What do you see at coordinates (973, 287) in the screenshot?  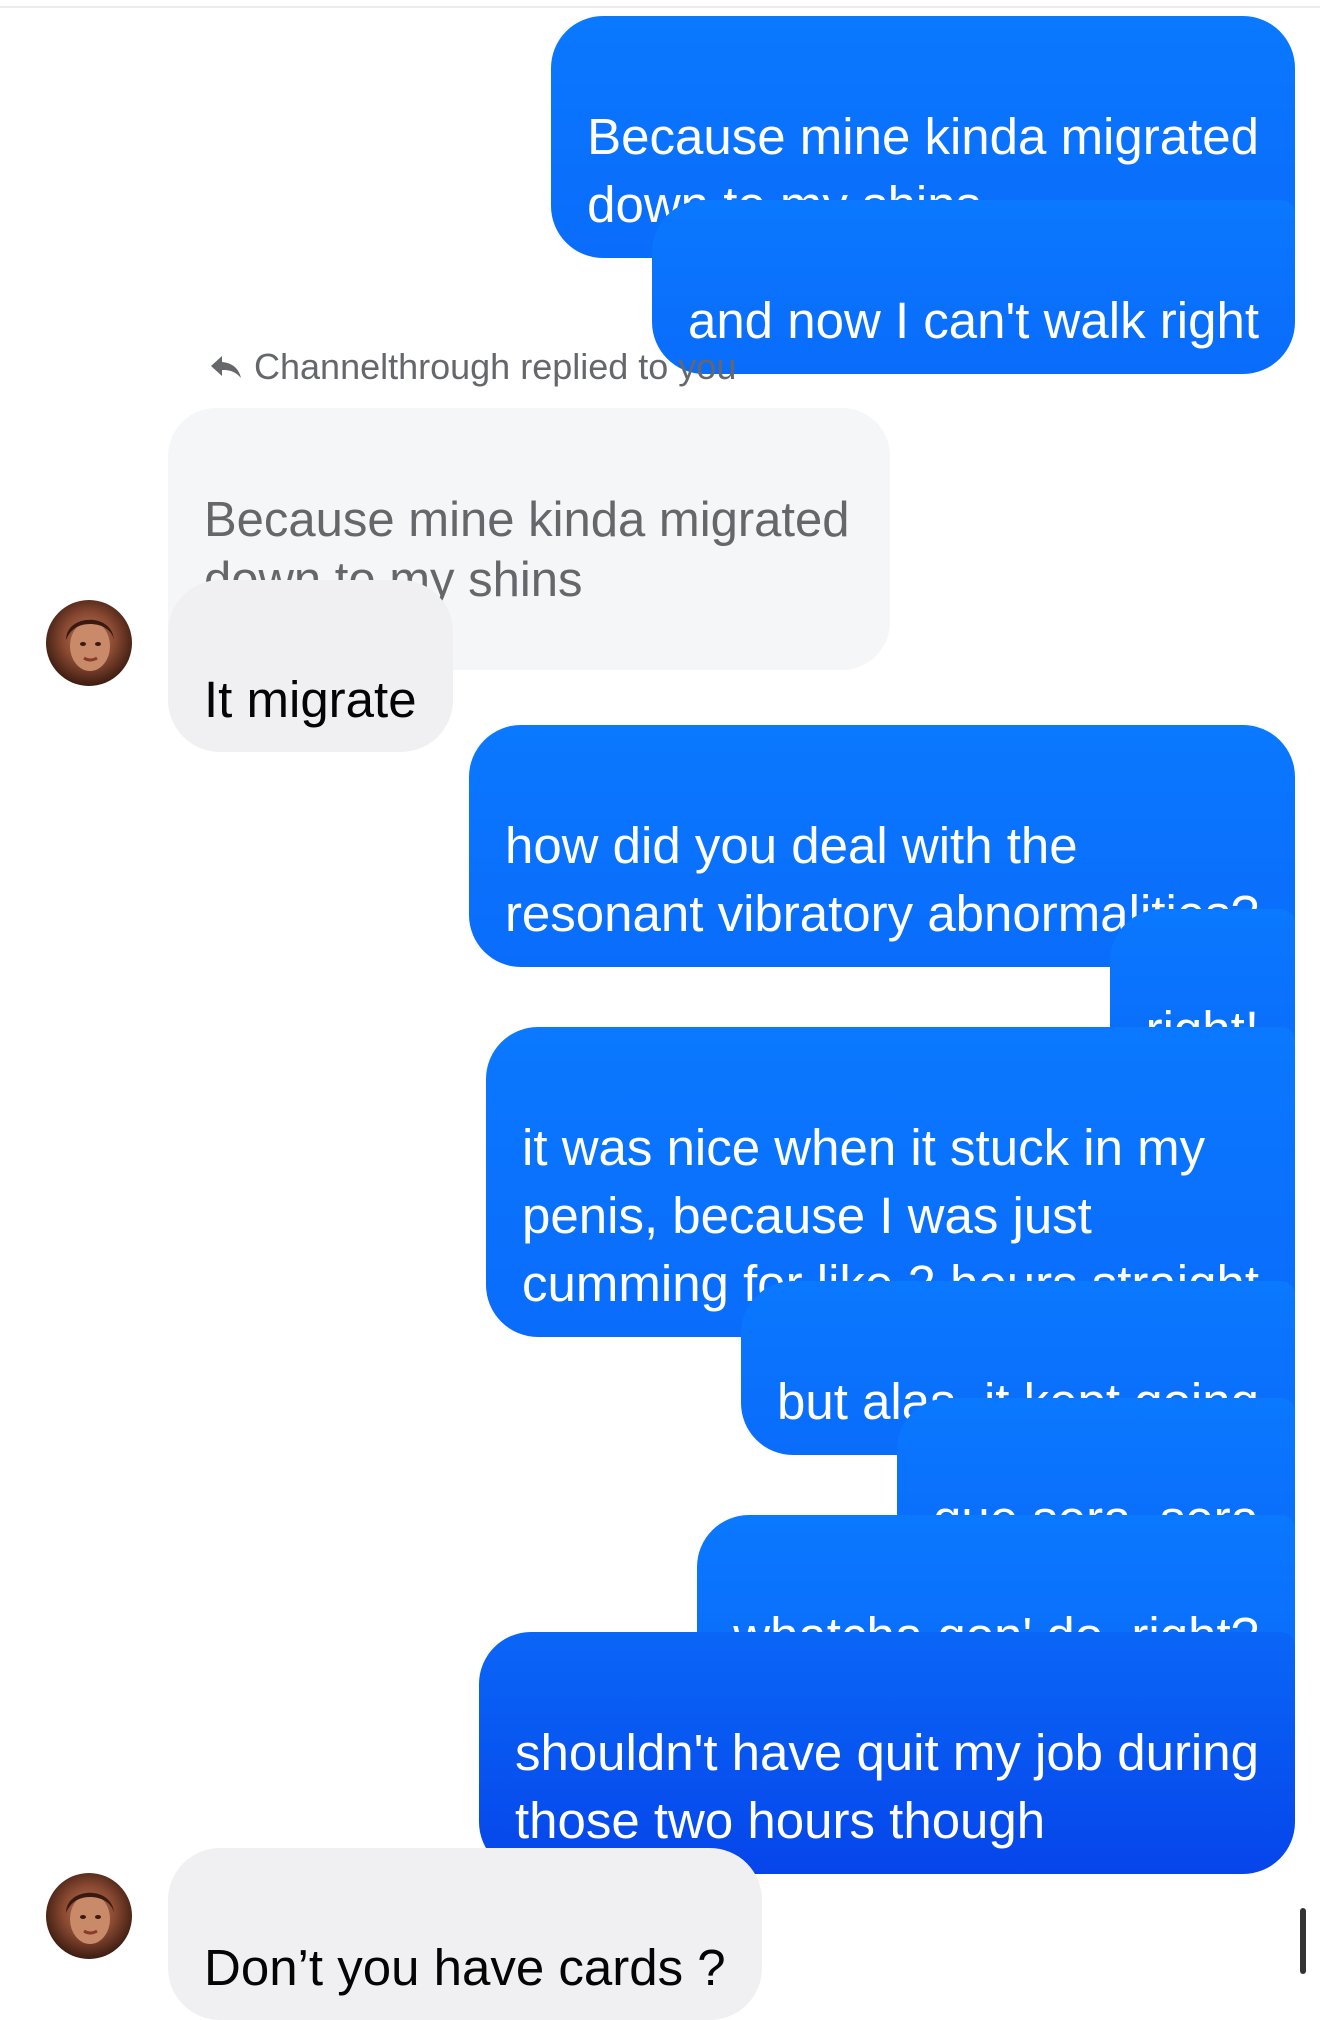 I see `sent-message: and now I can't walk right` at bounding box center [973, 287].